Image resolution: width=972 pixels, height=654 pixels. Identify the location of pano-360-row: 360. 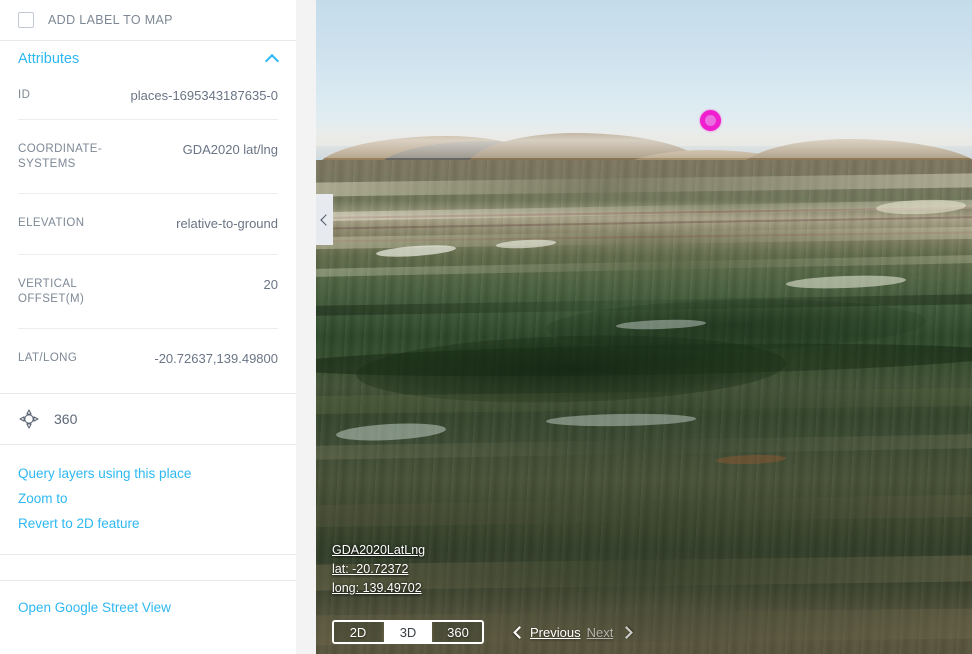
(148, 419).